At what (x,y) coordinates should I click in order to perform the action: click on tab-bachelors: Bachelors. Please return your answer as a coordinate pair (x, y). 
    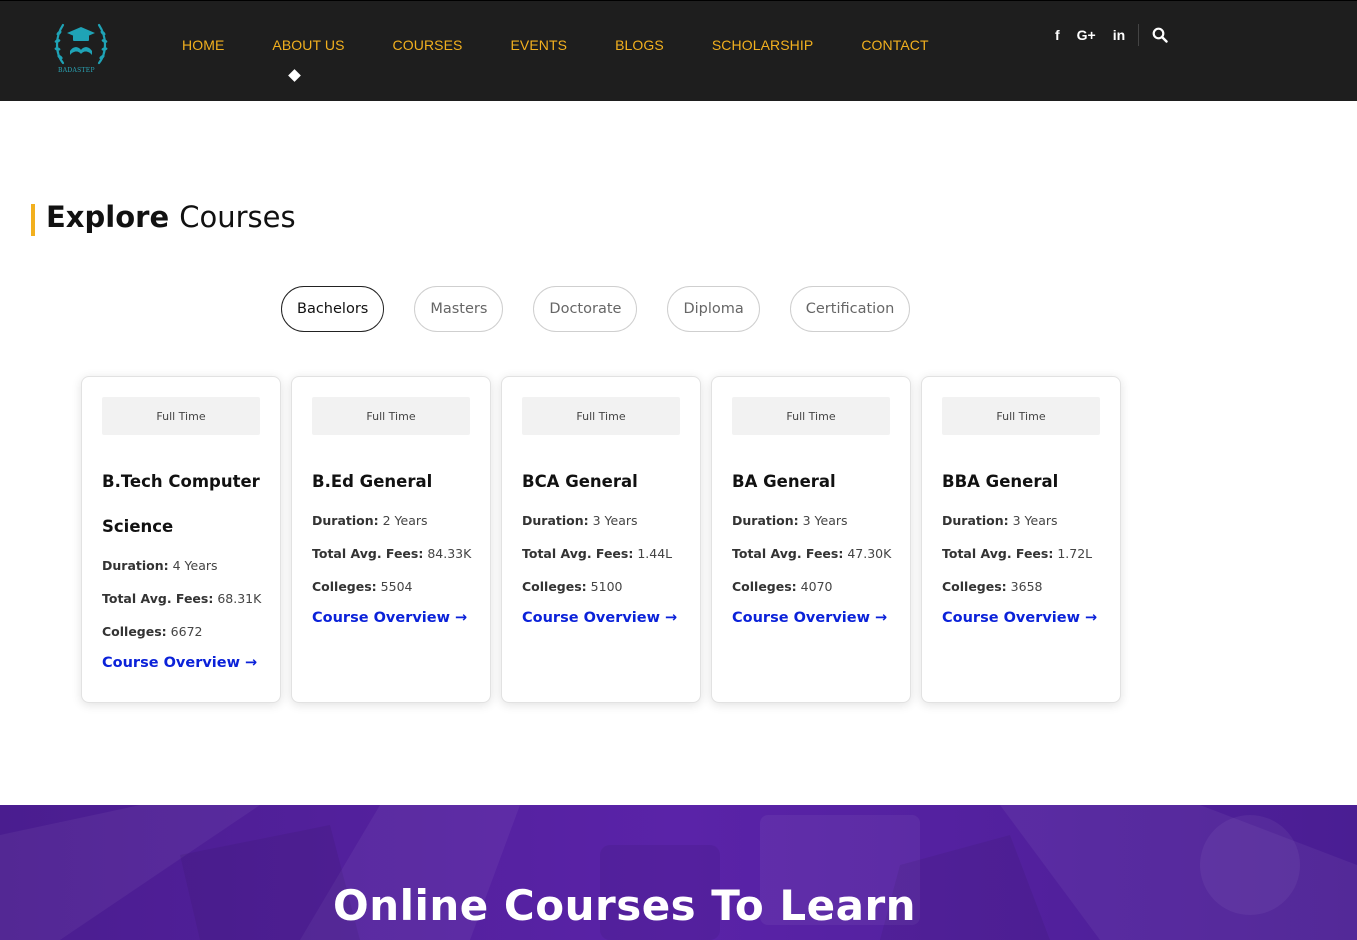
    Looking at the image, I should click on (333, 309).